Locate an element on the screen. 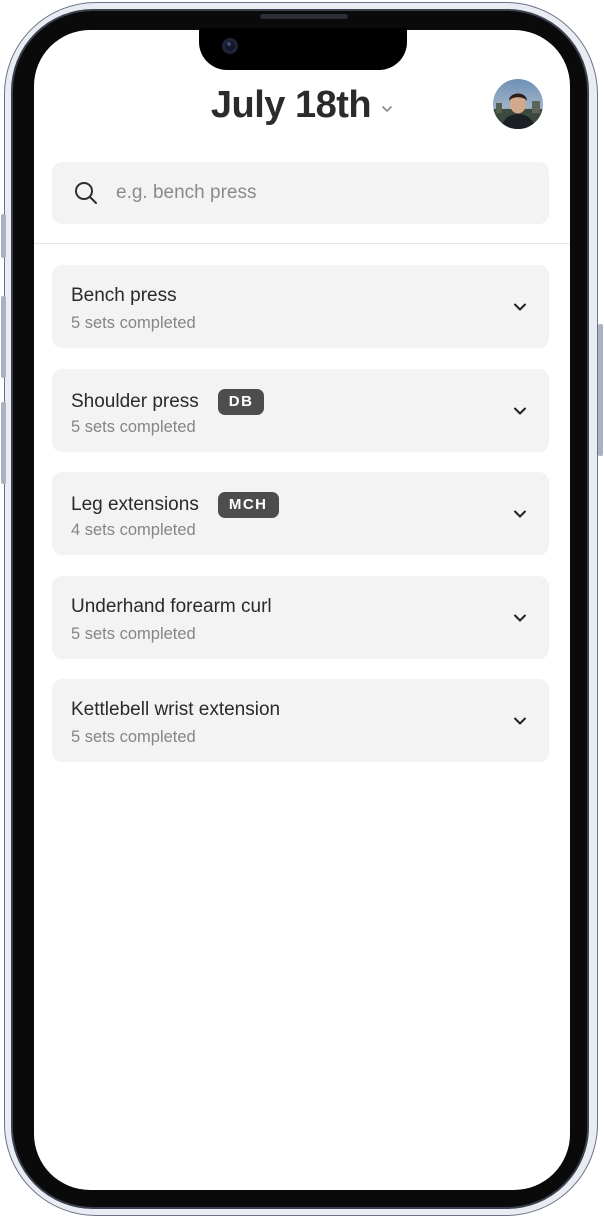 Image resolution: width=604 pixels, height=1220 pixels. equipment-badge: DB is located at coordinates (241, 401).